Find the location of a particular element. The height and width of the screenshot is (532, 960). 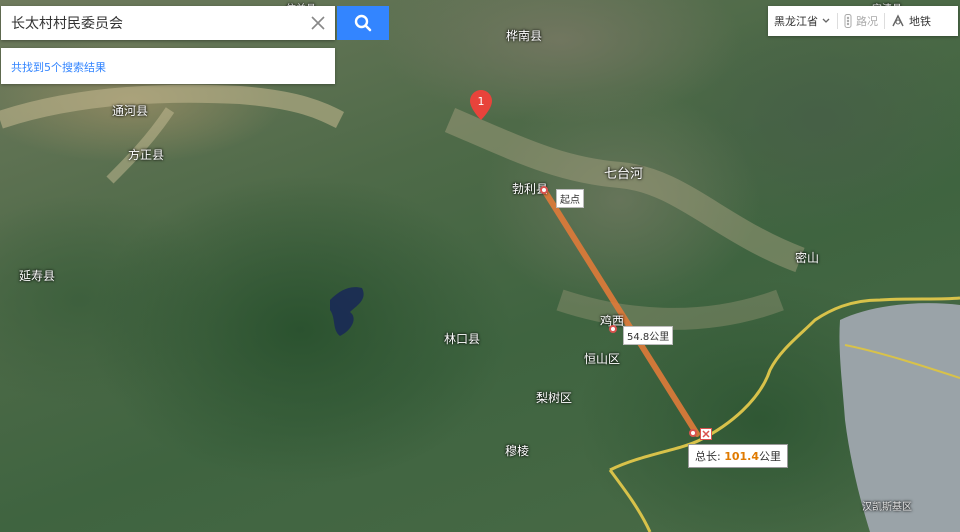

map-toolbar: 黑龙江省 路况 地铁 is located at coordinates (863, 21).